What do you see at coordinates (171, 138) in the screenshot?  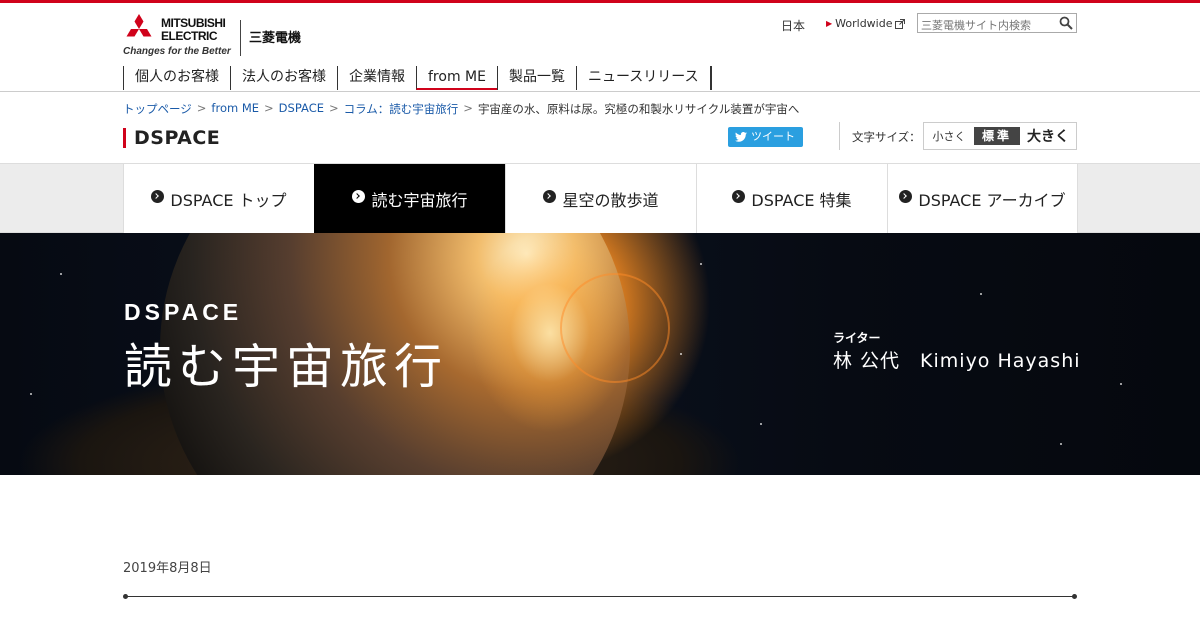 I see `section-title: DSPACE` at bounding box center [171, 138].